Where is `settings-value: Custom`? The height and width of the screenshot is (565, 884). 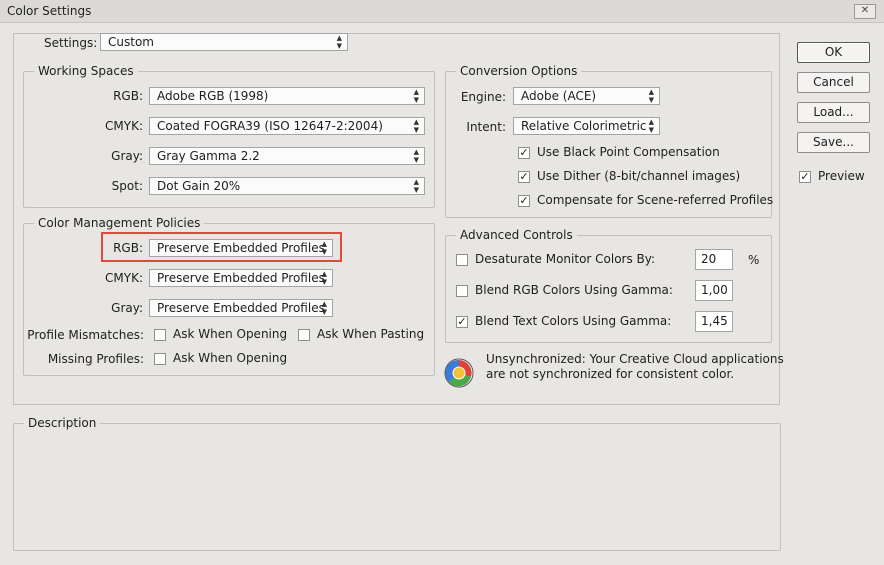 settings-value: Custom is located at coordinates (131, 42).